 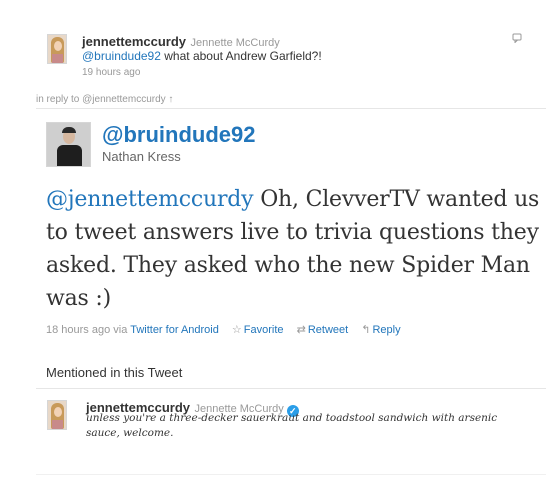 What do you see at coordinates (104, 99) in the screenshot?
I see `in-reply-to-link: in reply to @jennettemccurdy ↑` at bounding box center [104, 99].